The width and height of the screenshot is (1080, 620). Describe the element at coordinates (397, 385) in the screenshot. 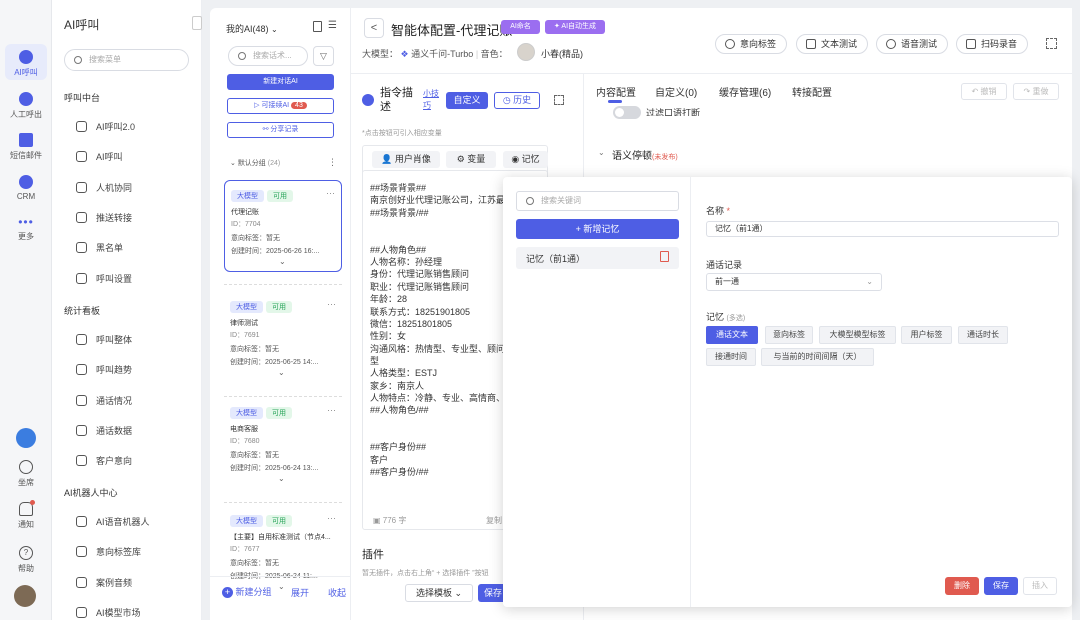

I see `editor-line: 家乡：南京人` at that location.